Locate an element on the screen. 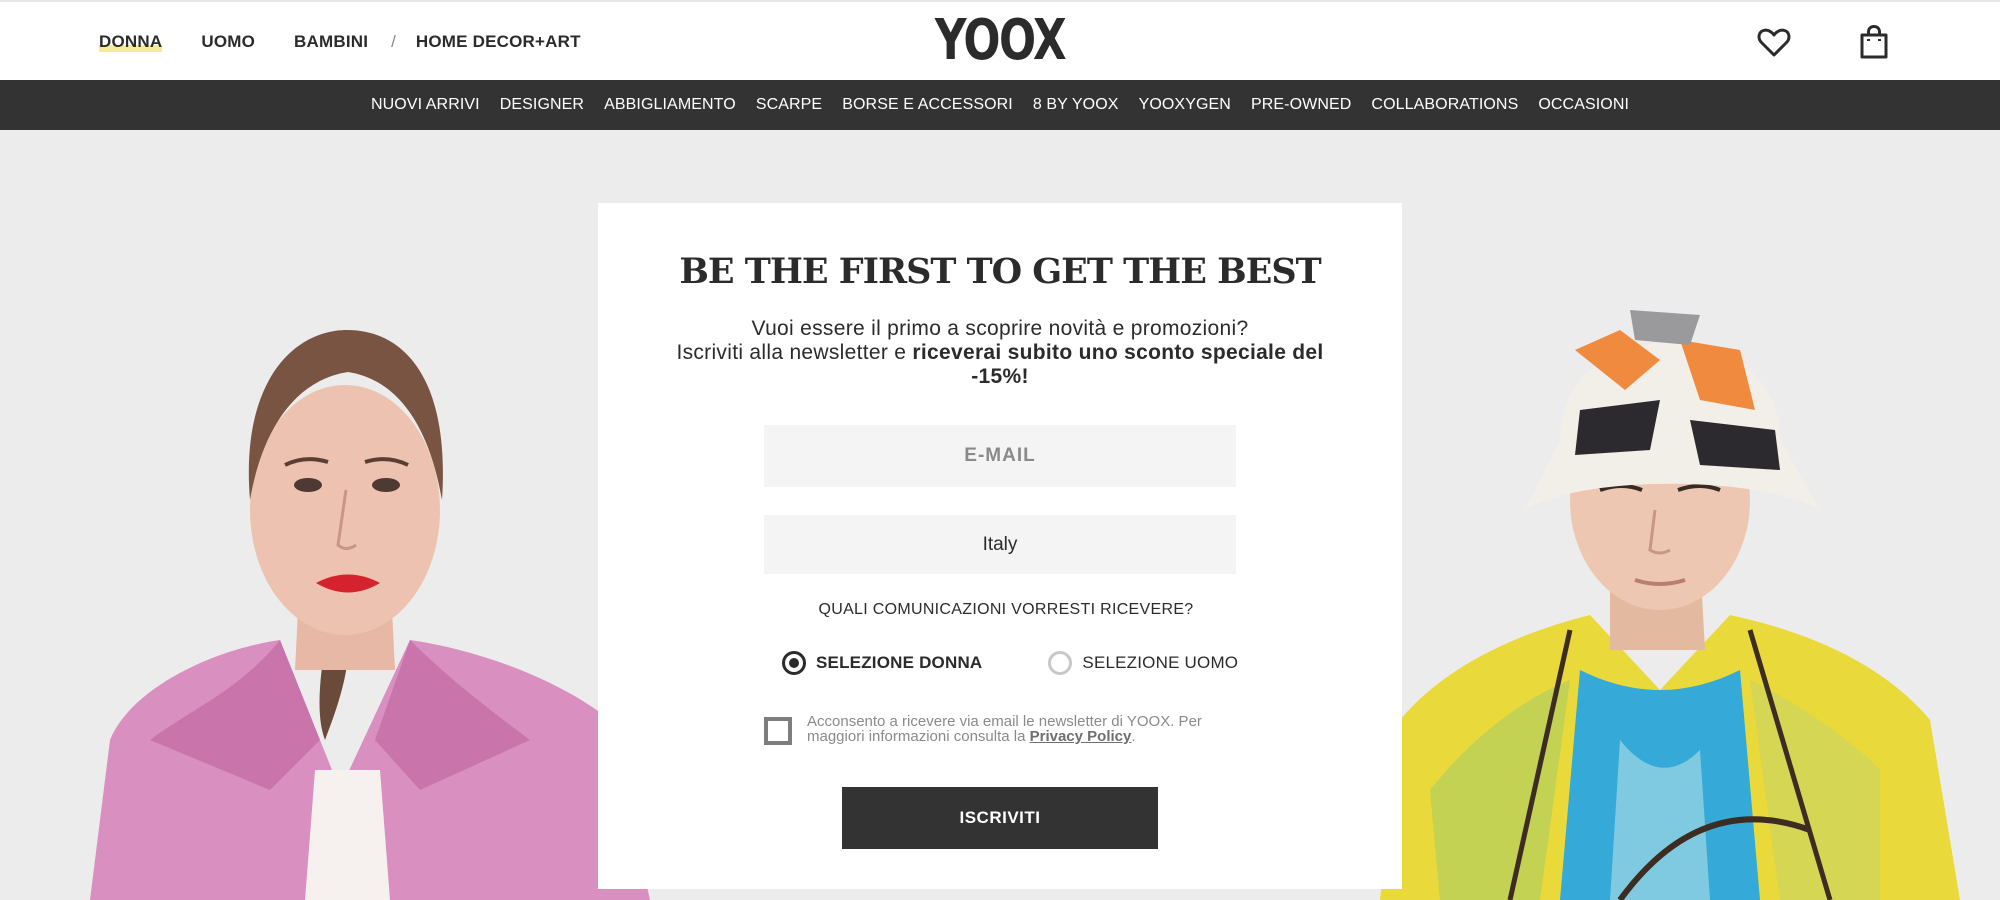  newsletter-title: BE THE FIRST TO GET THE BEST is located at coordinates (1000, 271).